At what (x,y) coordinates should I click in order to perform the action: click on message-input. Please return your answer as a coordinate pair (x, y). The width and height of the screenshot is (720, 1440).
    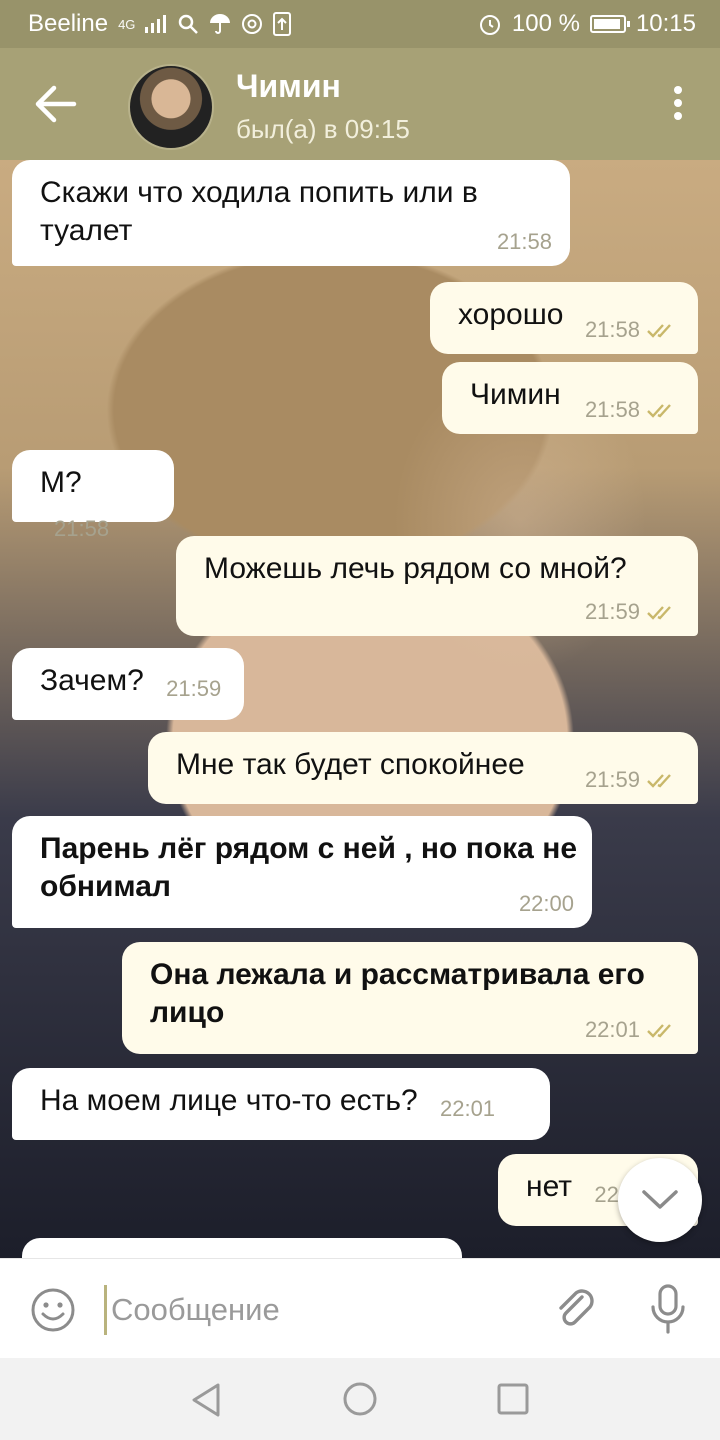
    Looking at the image, I should click on (317, 1310).